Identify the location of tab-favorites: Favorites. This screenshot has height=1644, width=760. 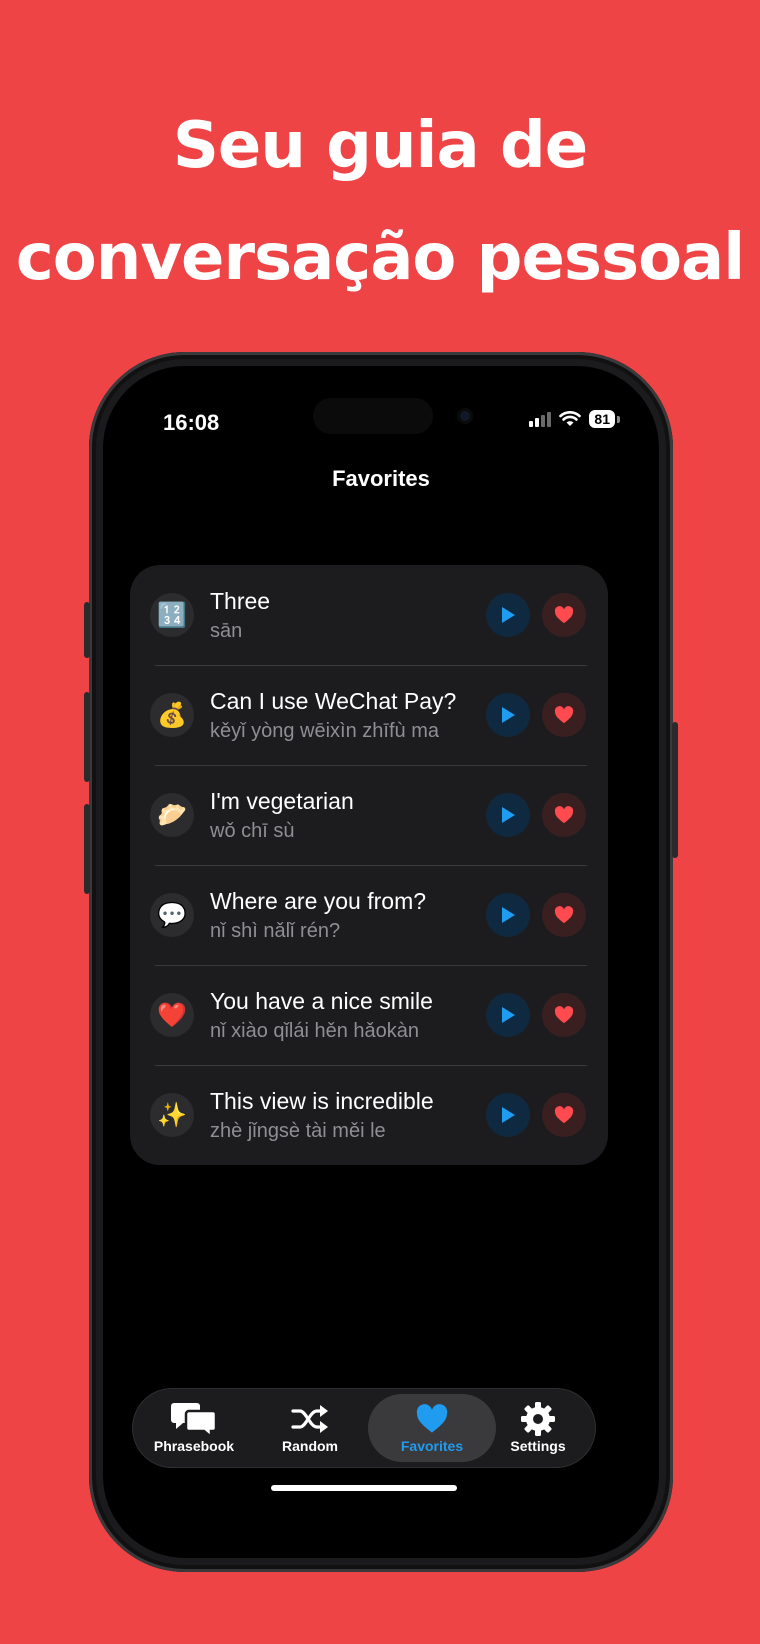
(432, 1428).